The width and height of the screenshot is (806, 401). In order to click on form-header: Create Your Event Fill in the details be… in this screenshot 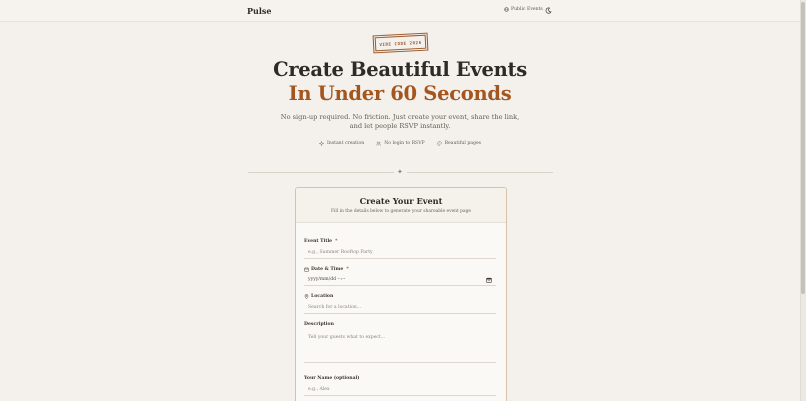, I will do `click(401, 205)`.